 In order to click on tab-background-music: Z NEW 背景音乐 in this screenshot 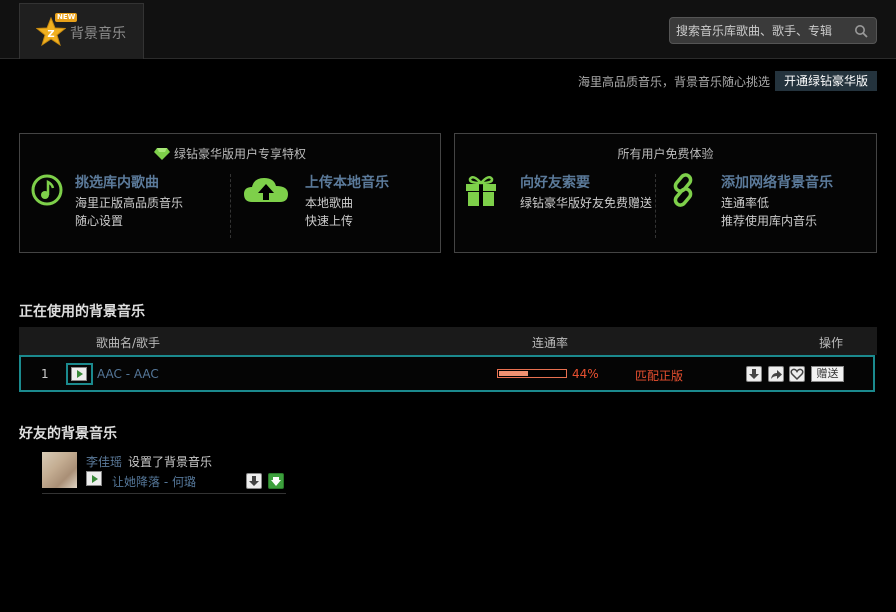, I will do `click(81, 31)`.